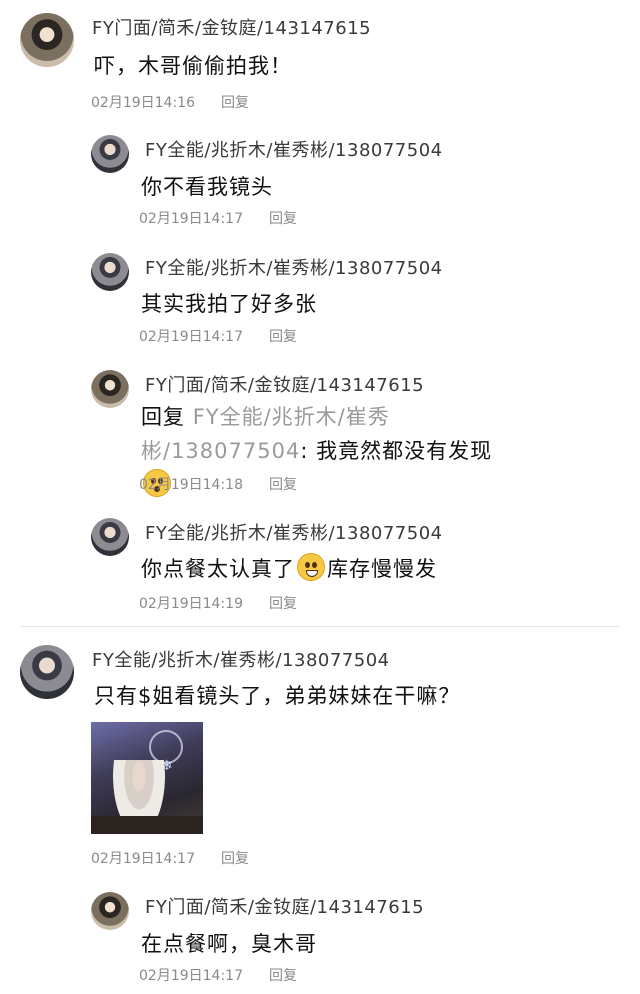 The height and width of the screenshot is (994, 640). I want to click on comment-text: 你点餐太认真了 库存慢慢发, so click(289, 568).